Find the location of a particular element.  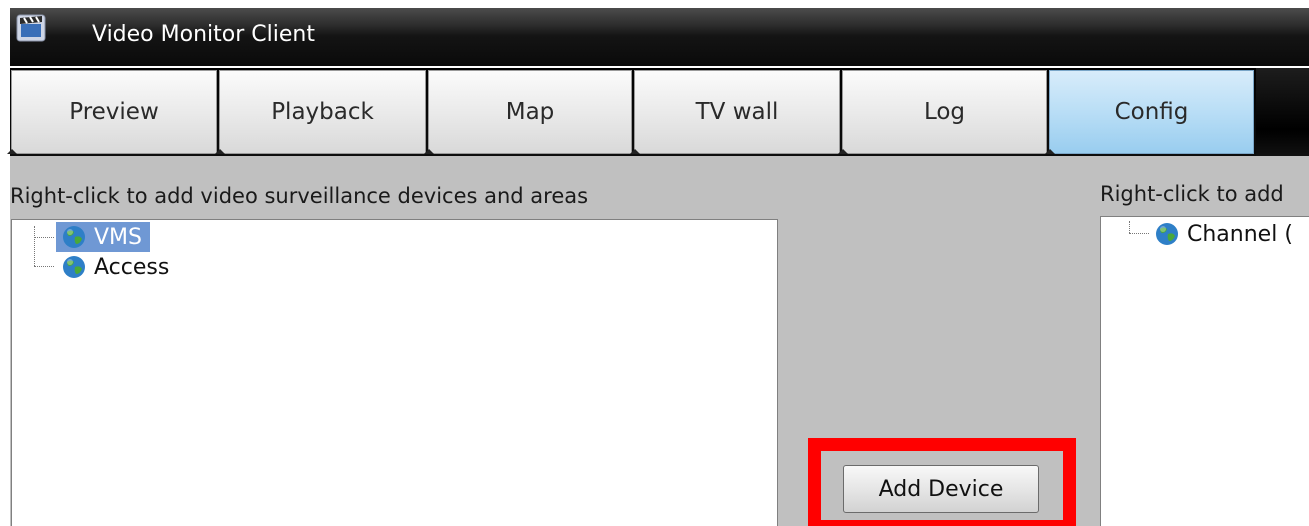

right-panel-hint: Right-click to add is located at coordinates (1192, 194).